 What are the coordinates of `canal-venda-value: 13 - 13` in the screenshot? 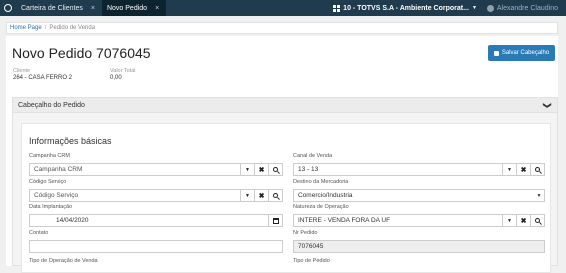 It's located at (308, 169).